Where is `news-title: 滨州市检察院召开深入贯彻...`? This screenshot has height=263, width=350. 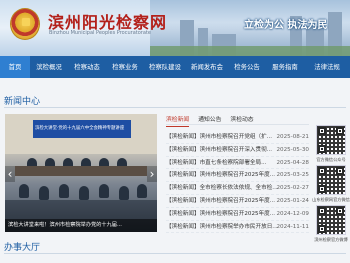 news-title: 滨州市检察院召开深入贯彻... is located at coordinates (236, 150).